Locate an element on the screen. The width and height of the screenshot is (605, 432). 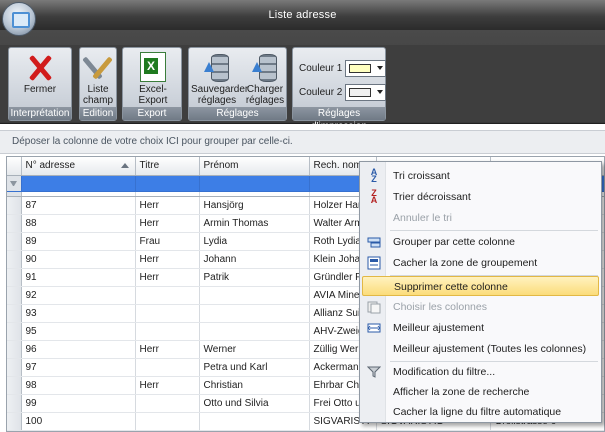
table-cell: 89 is located at coordinates (78, 241).